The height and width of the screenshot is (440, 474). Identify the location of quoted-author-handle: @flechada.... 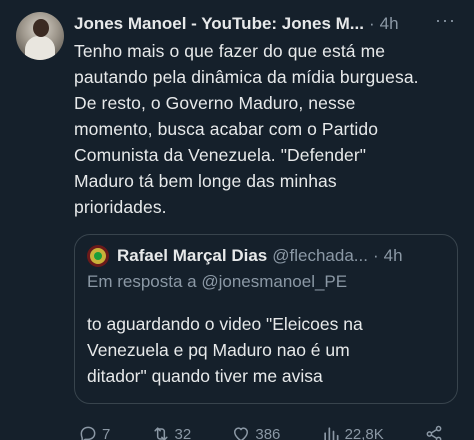
(320, 256).